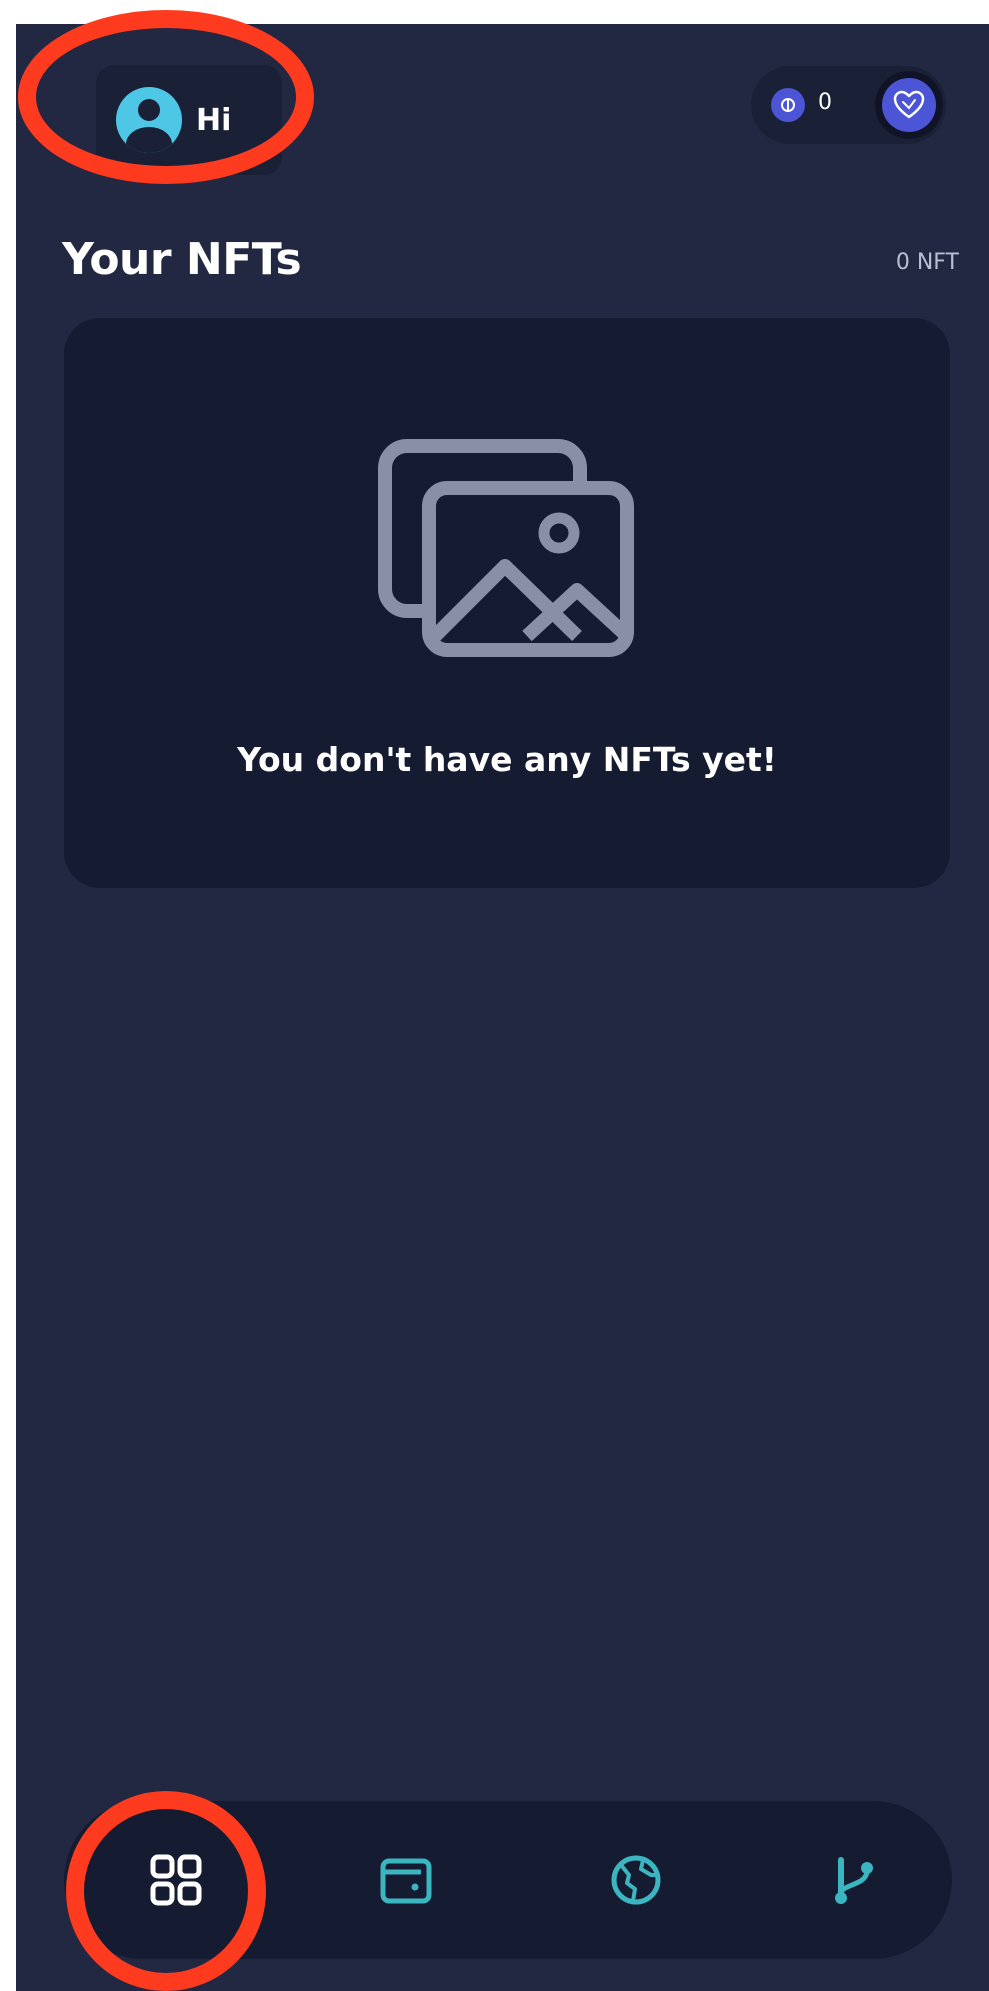 Image resolution: width=989 pixels, height=1991 pixels. Describe the element at coordinates (507, 759) in the screenshot. I see `empty-state-message: You don't have any NFTs yet!` at that location.